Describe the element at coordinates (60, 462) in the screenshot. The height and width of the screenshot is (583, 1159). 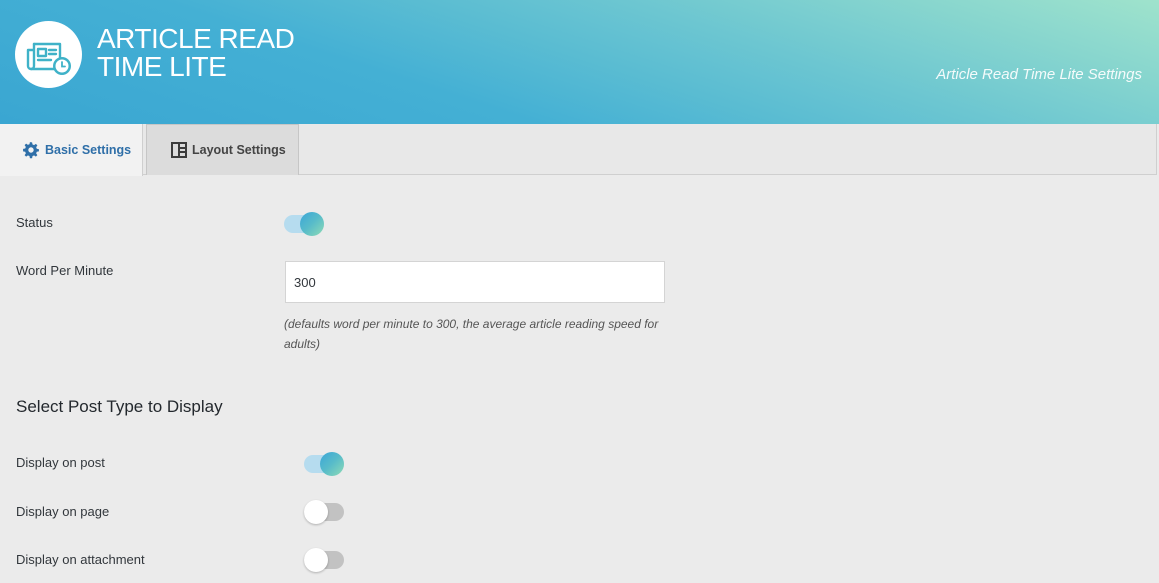
I see `display-post-label: Display on post` at that location.